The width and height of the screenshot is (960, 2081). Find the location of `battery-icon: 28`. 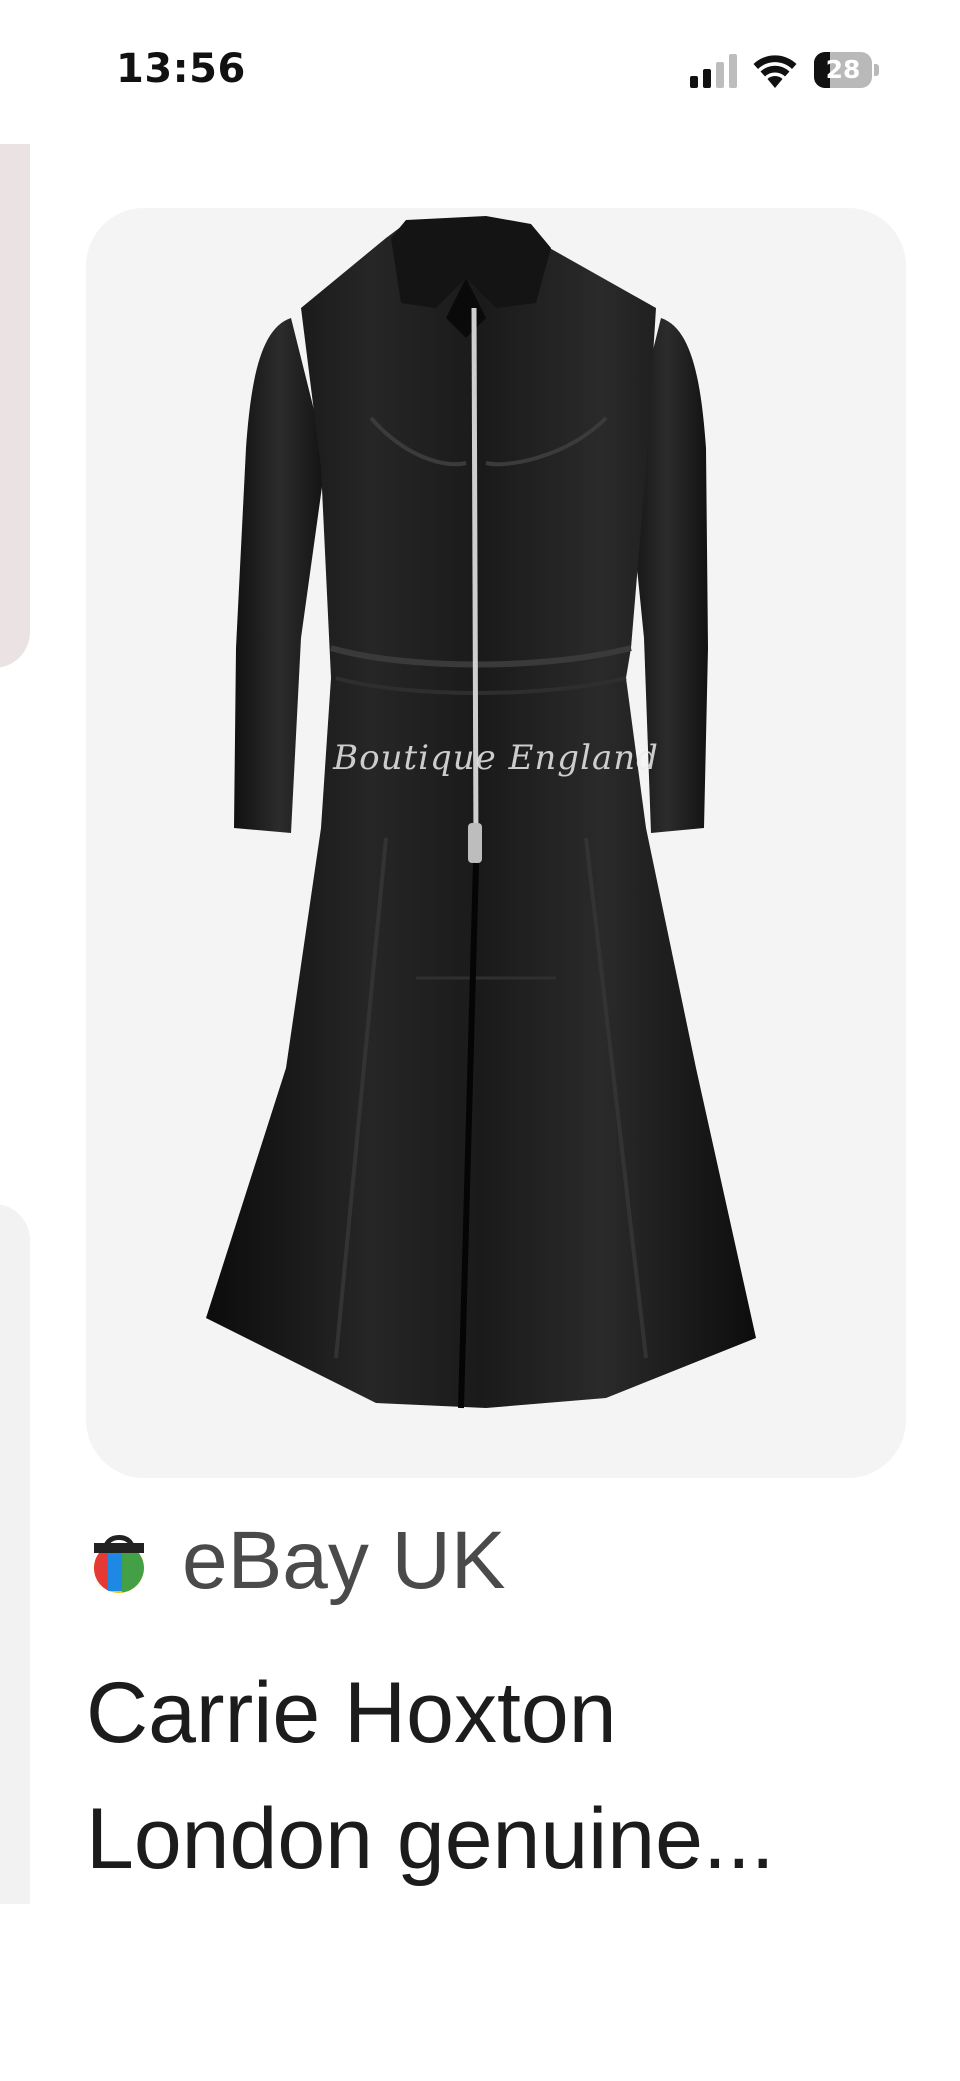

battery-icon: 28 is located at coordinates (847, 70).